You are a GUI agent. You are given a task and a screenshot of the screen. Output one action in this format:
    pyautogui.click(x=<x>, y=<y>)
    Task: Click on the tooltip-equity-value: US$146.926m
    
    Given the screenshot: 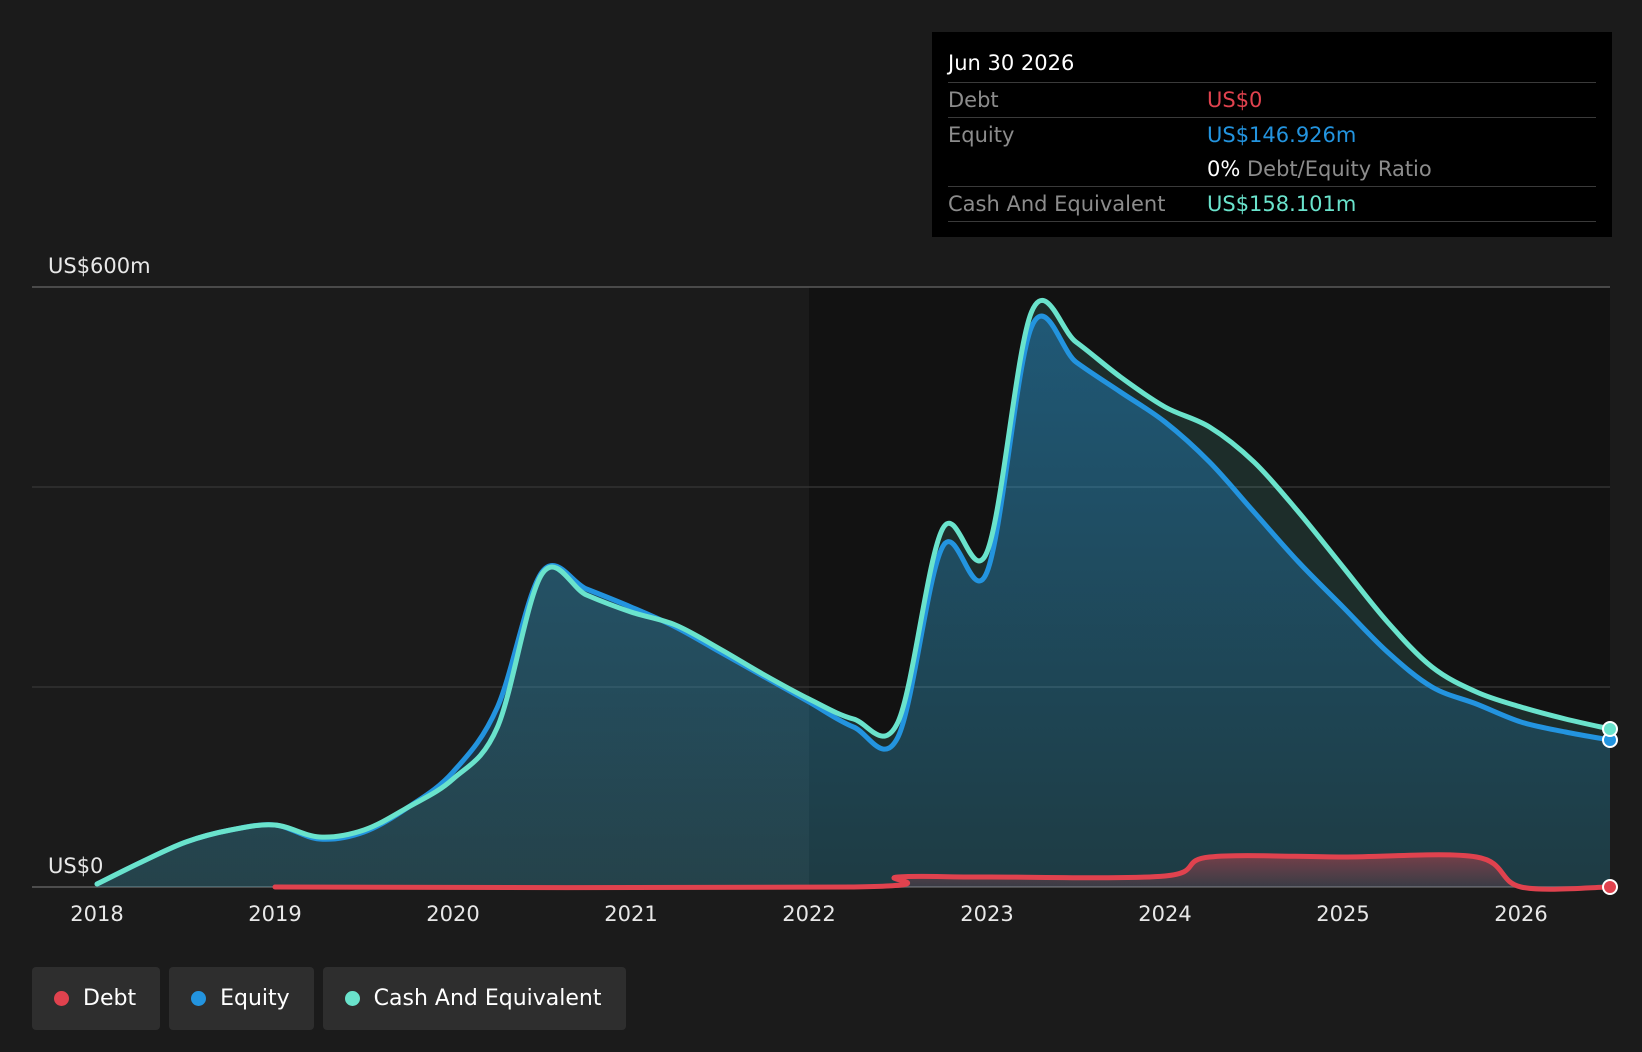 What is the action you would take?
    pyautogui.click(x=1282, y=135)
    